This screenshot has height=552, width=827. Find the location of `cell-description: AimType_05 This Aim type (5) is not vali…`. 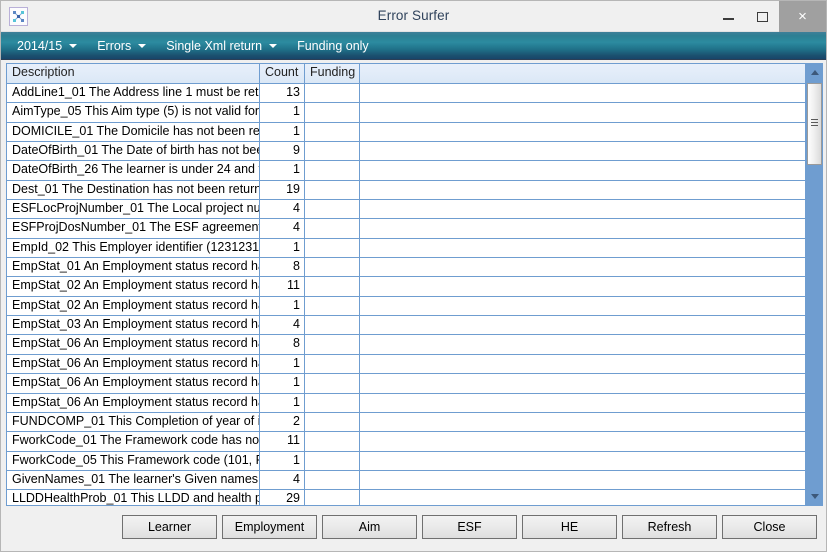

cell-description: AimType_05 This Aim type (5) is not vali… is located at coordinates (133, 112).